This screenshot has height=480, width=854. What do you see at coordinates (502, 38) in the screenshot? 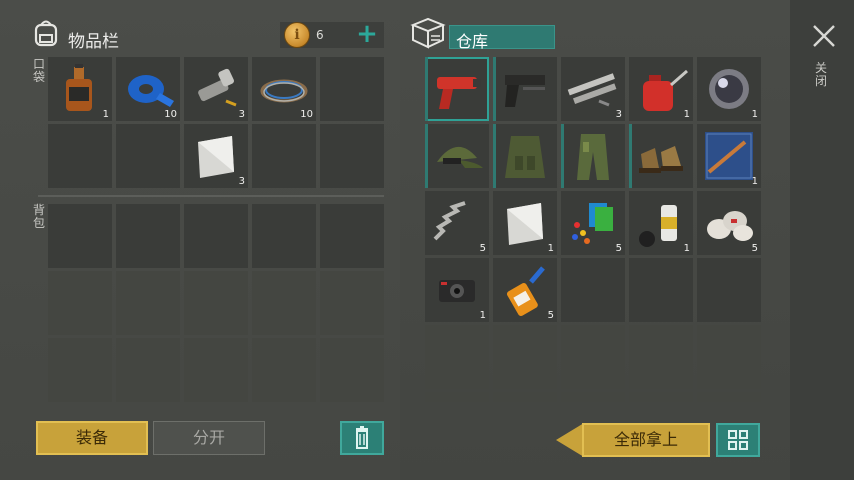
I see `warehouse-title-tag: 仓库` at bounding box center [502, 38].